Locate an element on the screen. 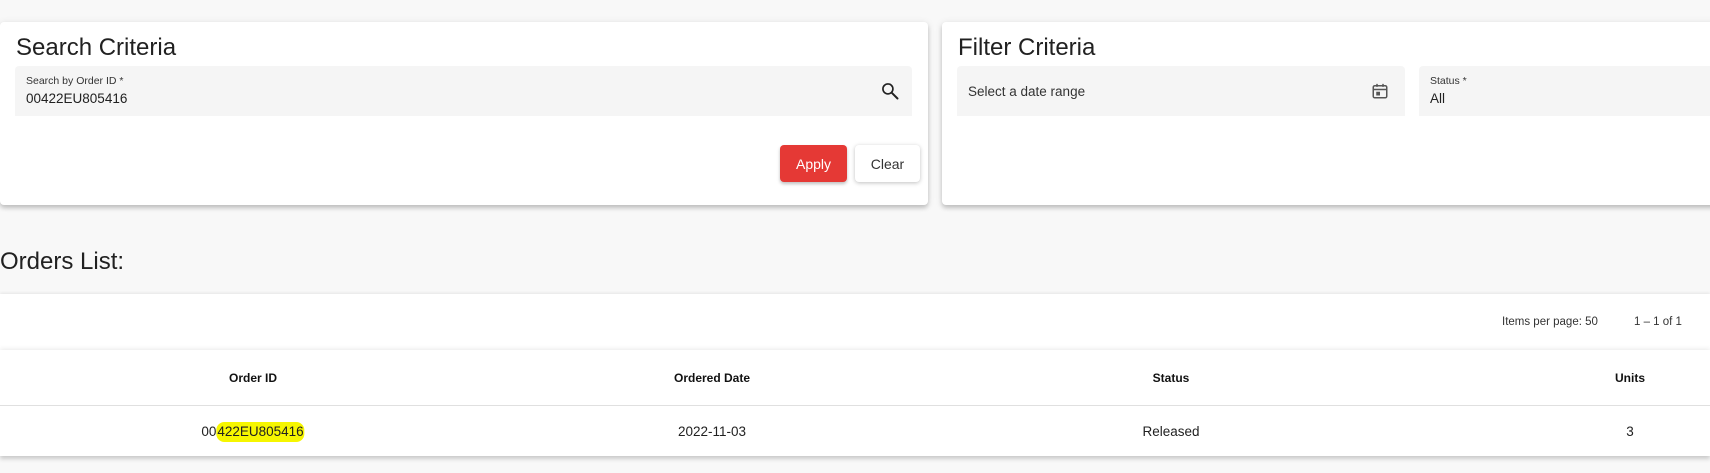 Image resolution: width=1710 pixels, height=473 pixels. order-id-search-field: Search by Order ID * 00422EU805416 is located at coordinates (463, 91).